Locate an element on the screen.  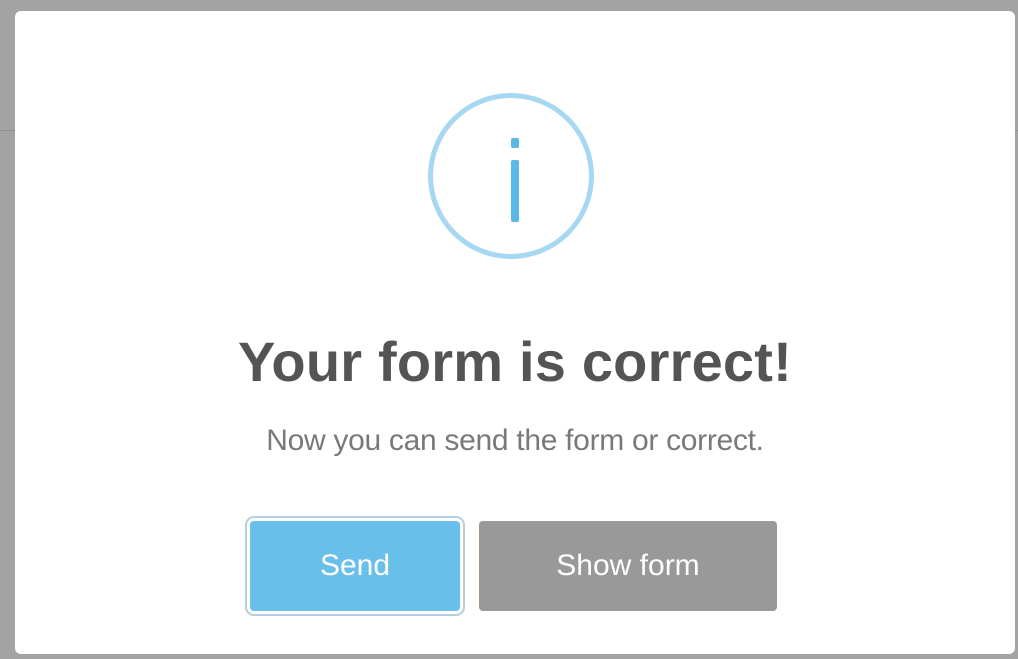
send-button: Send is located at coordinates (355, 566).